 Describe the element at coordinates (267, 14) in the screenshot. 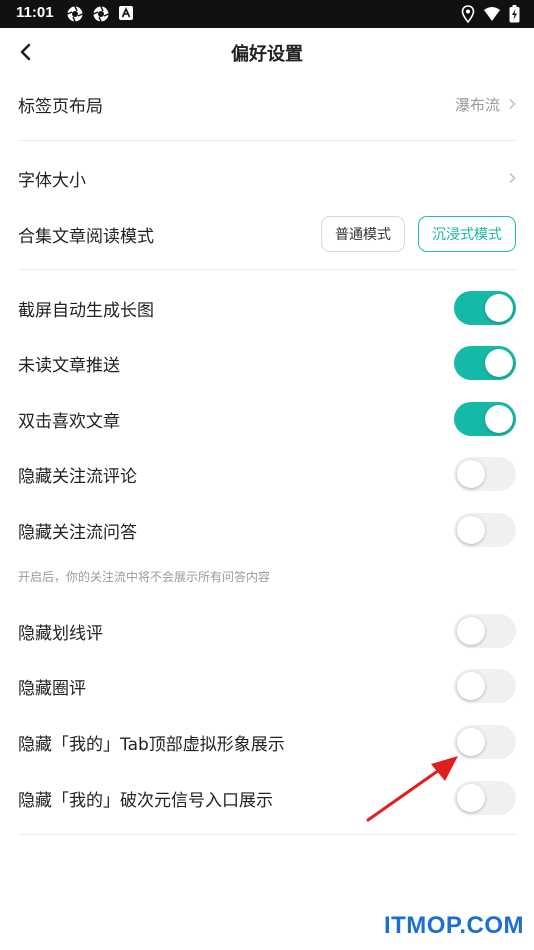

I see `status-bar: 11:01` at that location.